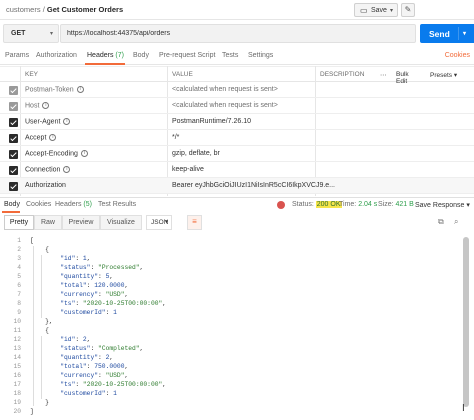  What do you see at coordinates (115, 294) in the screenshot?
I see `json-value: USD` at bounding box center [115, 294].